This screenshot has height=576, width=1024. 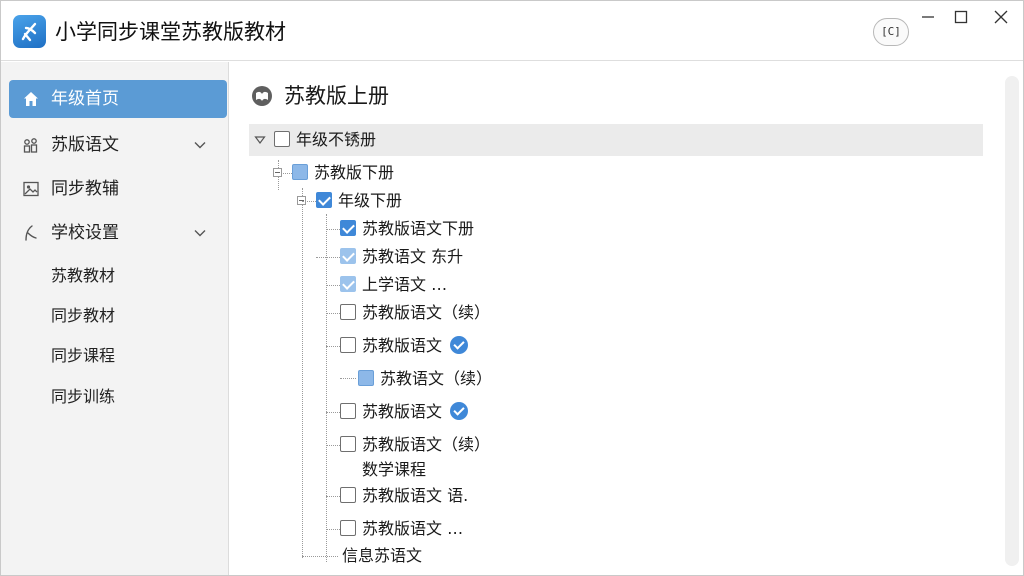 I want to click on sidebar-item-chinese: 苏版语文, so click(x=118, y=145).